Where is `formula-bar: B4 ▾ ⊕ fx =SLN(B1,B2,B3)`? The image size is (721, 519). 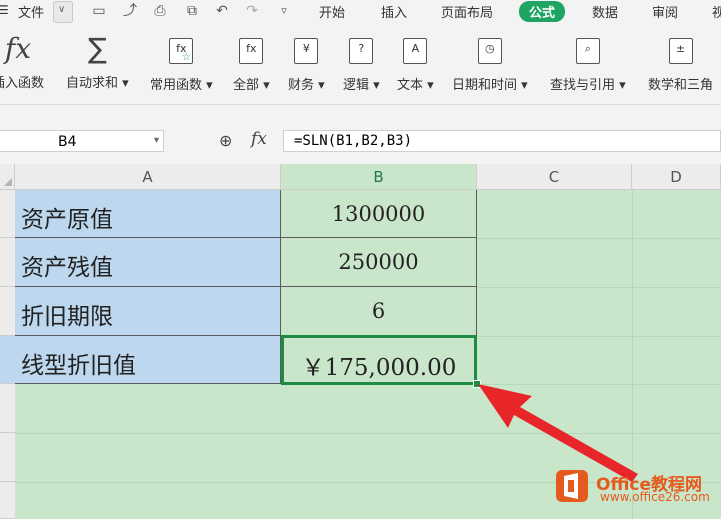 formula-bar: B4 ▾ ⊕ fx =SLN(B1,B2,B3) is located at coordinates (360, 141).